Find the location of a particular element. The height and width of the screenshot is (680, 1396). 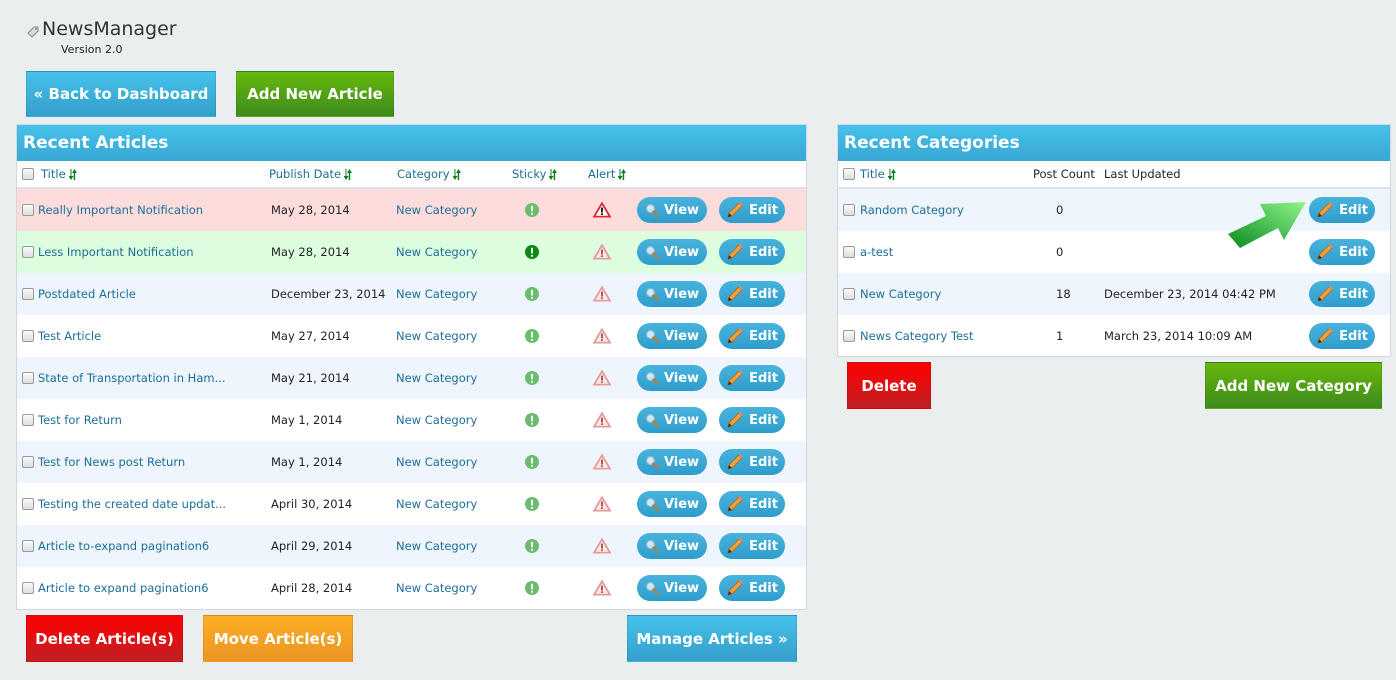

article-title-link: Test Article is located at coordinates (69, 336).